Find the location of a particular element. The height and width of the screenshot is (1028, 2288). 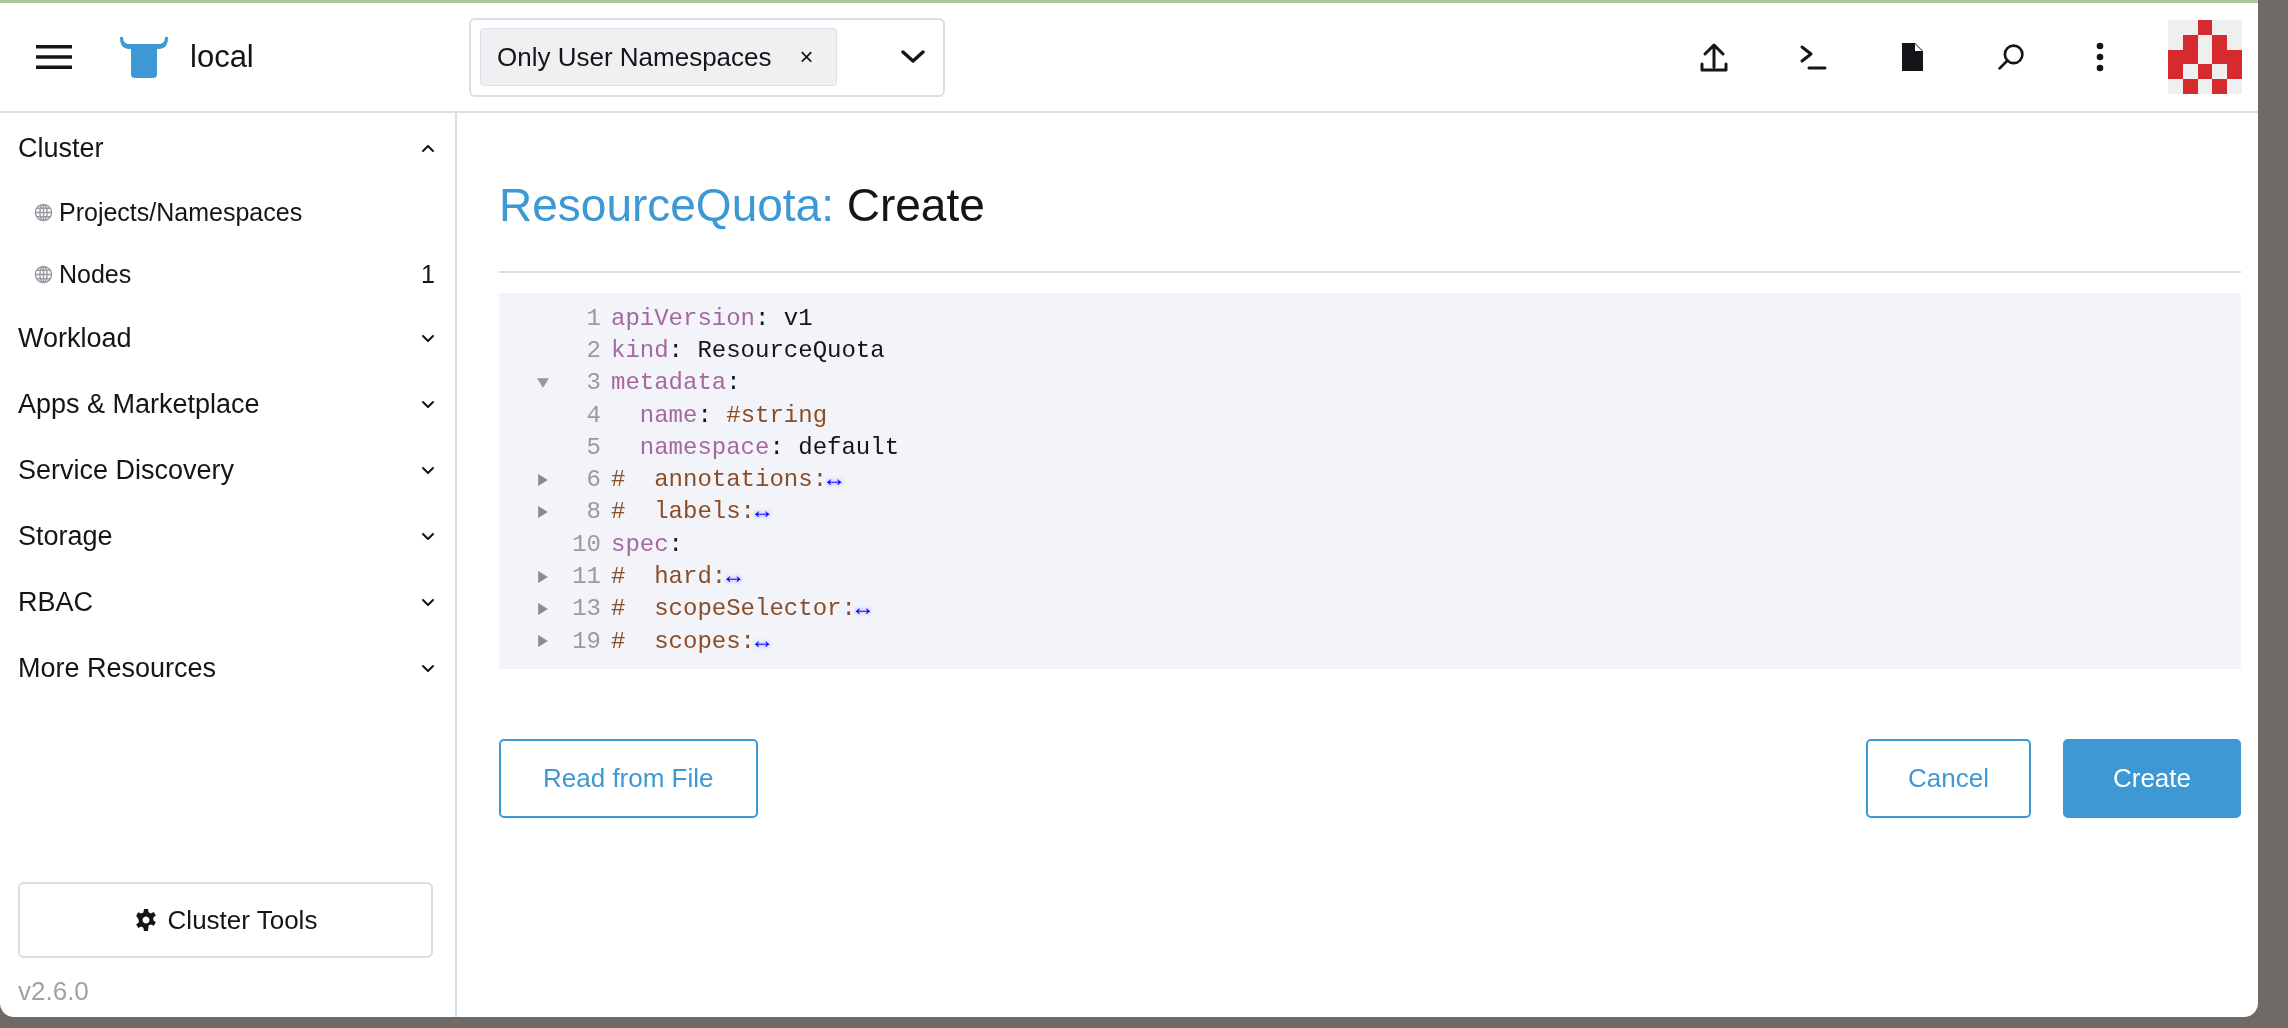

nav-item: Projects/Namespaces is located at coordinates (227, 212).